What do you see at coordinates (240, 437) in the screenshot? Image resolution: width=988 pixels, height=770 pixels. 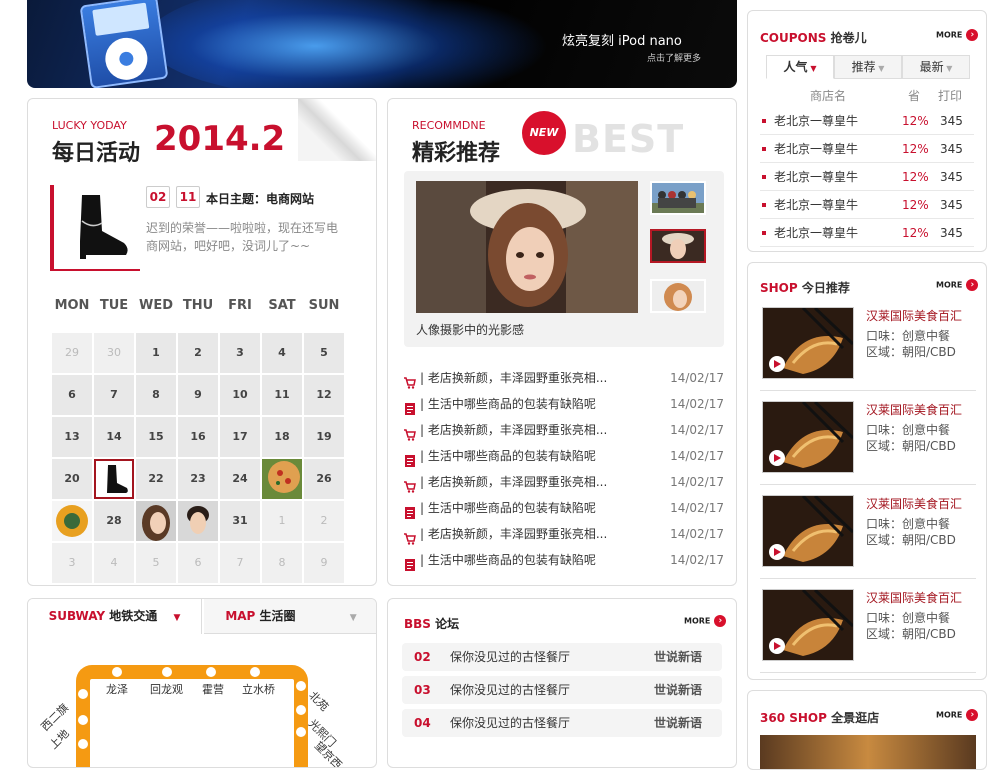 I see `calendar-day: 17` at bounding box center [240, 437].